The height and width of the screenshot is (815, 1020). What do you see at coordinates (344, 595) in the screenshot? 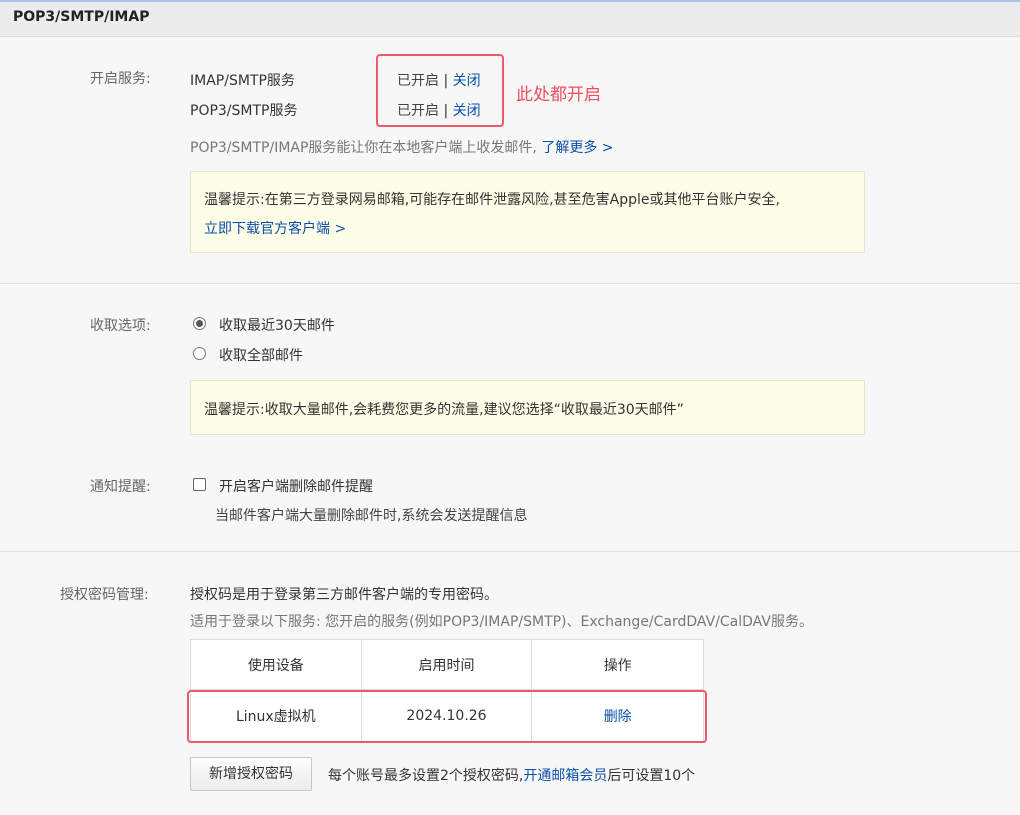
I see `auth-description-line1: 授权码是用于登录第三方邮件客户端的专用密码。` at bounding box center [344, 595].